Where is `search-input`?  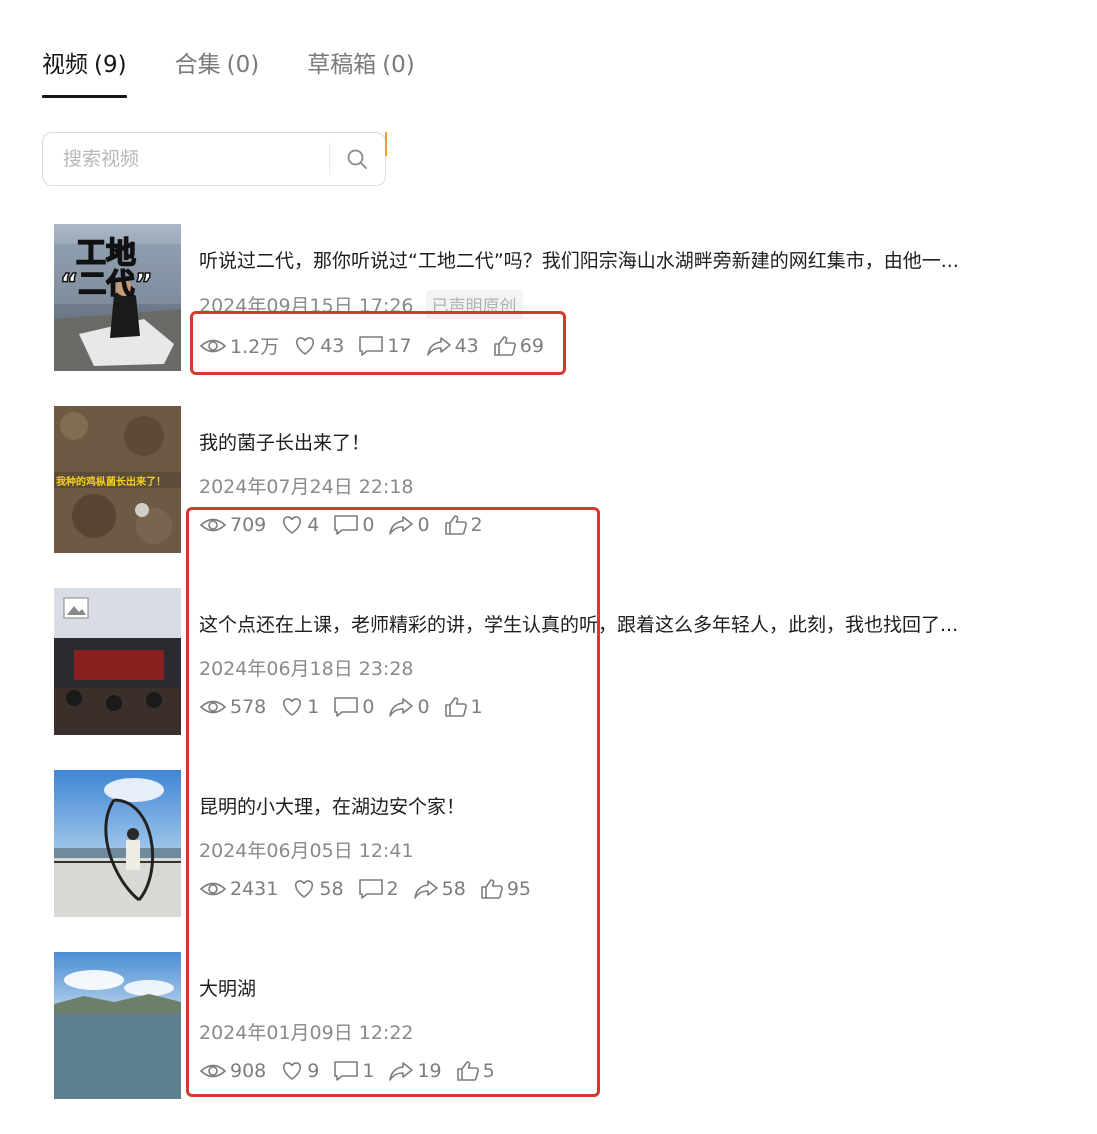 search-input is located at coordinates (195, 159).